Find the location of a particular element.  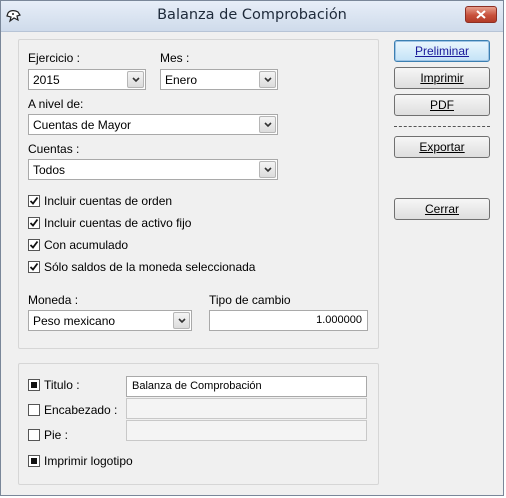

nivel-value: Cuentas de Mayor is located at coordinates (82, 125).